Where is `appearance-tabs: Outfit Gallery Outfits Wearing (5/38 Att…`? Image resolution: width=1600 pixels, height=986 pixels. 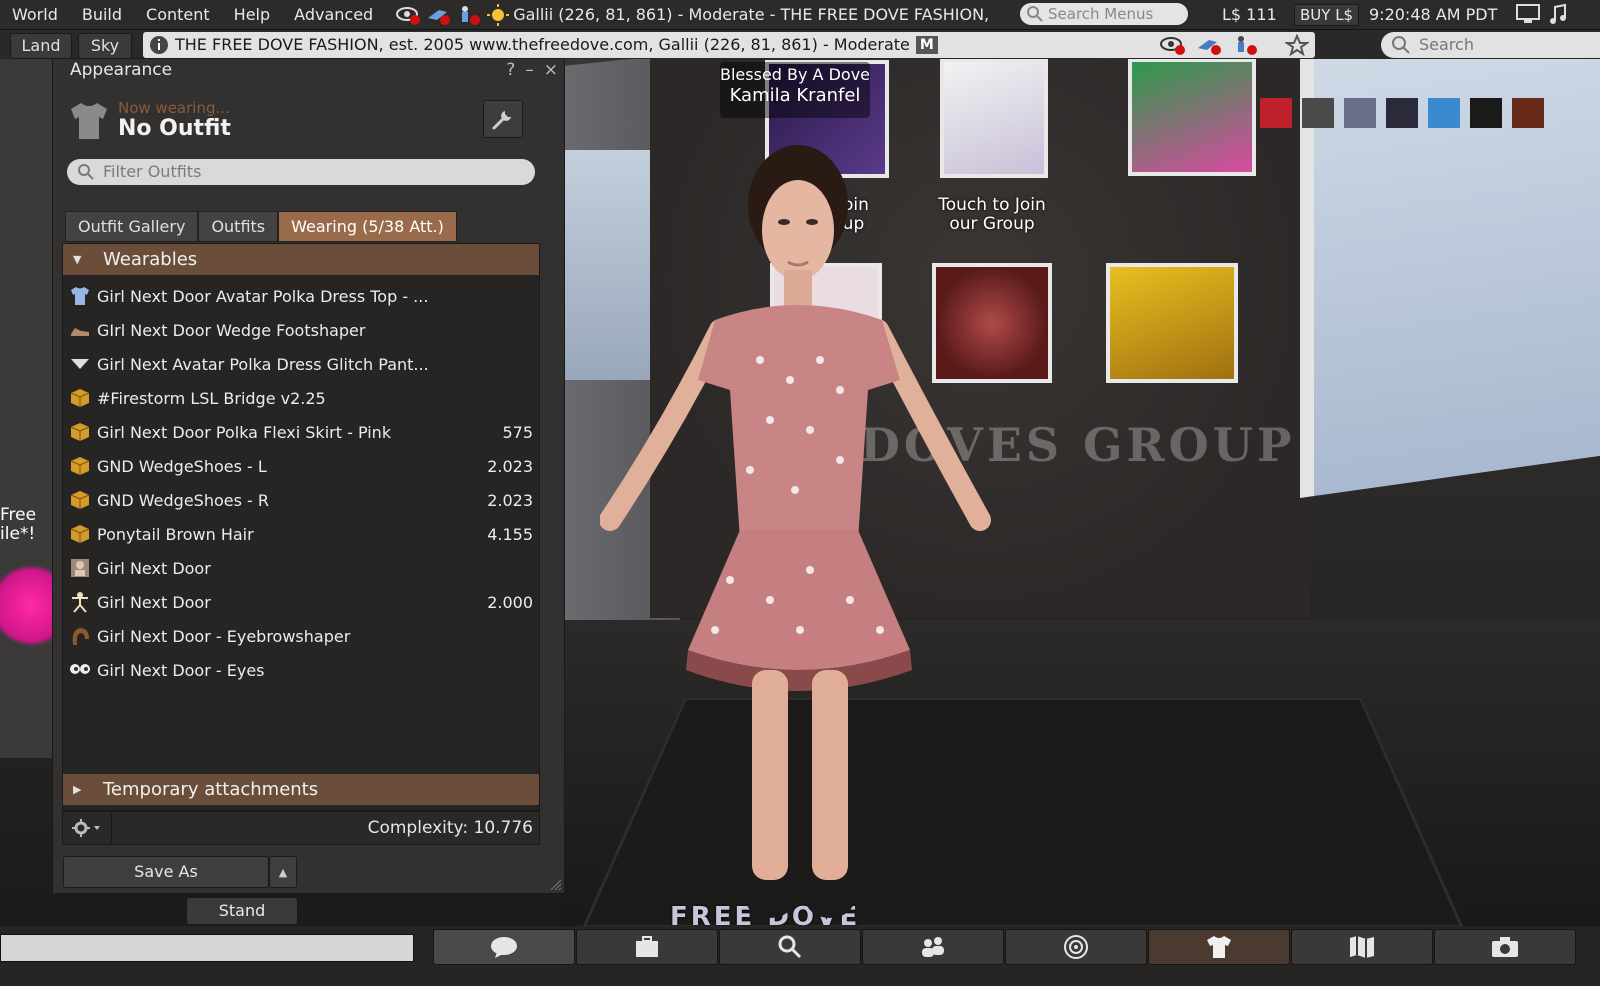
appearance-tabs: Outfit Gallery Outfits Wearing (5/38 Att… is located at coordinates (261, 226).